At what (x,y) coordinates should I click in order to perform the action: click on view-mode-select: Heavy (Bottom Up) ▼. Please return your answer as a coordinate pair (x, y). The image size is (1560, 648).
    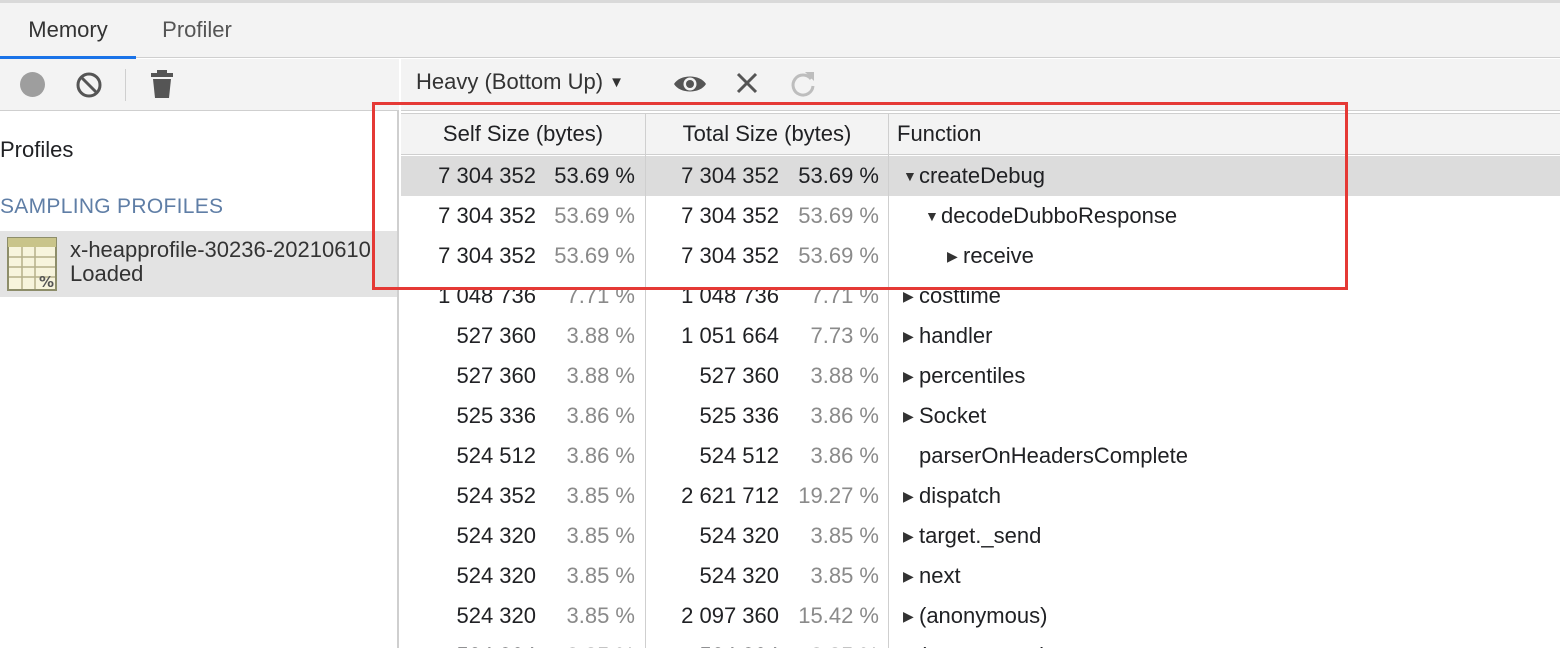
    Looking at the image, I should click on (520, 82).